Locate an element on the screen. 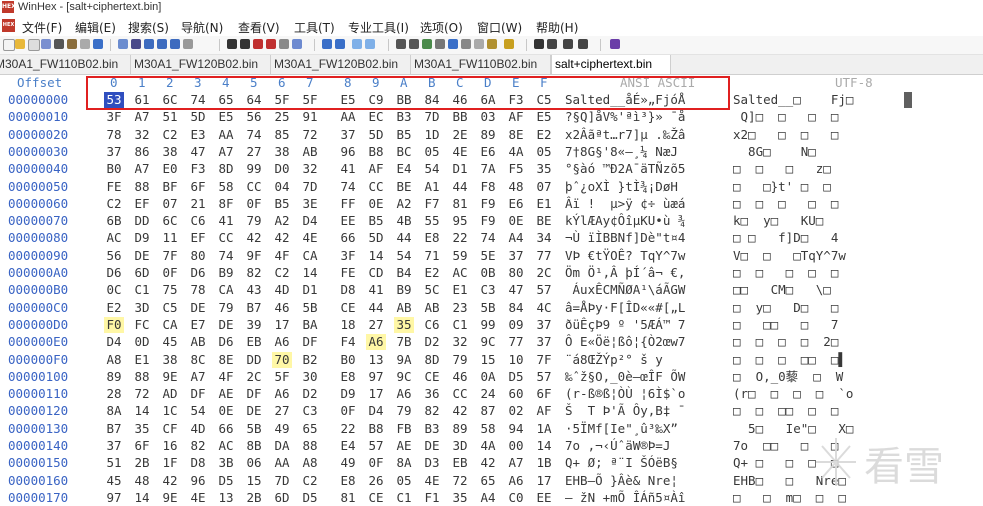 This screenshot has width=983, height=506. table-icon is located at coordinates (466, 44).